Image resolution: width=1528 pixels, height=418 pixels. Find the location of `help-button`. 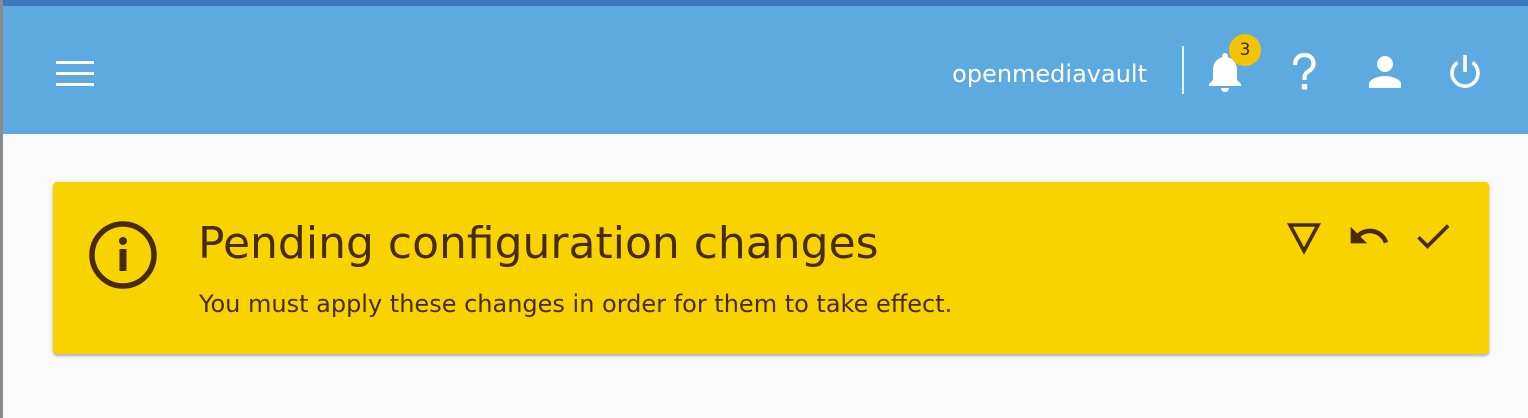

help-button is located at coordinates (1304, 72).